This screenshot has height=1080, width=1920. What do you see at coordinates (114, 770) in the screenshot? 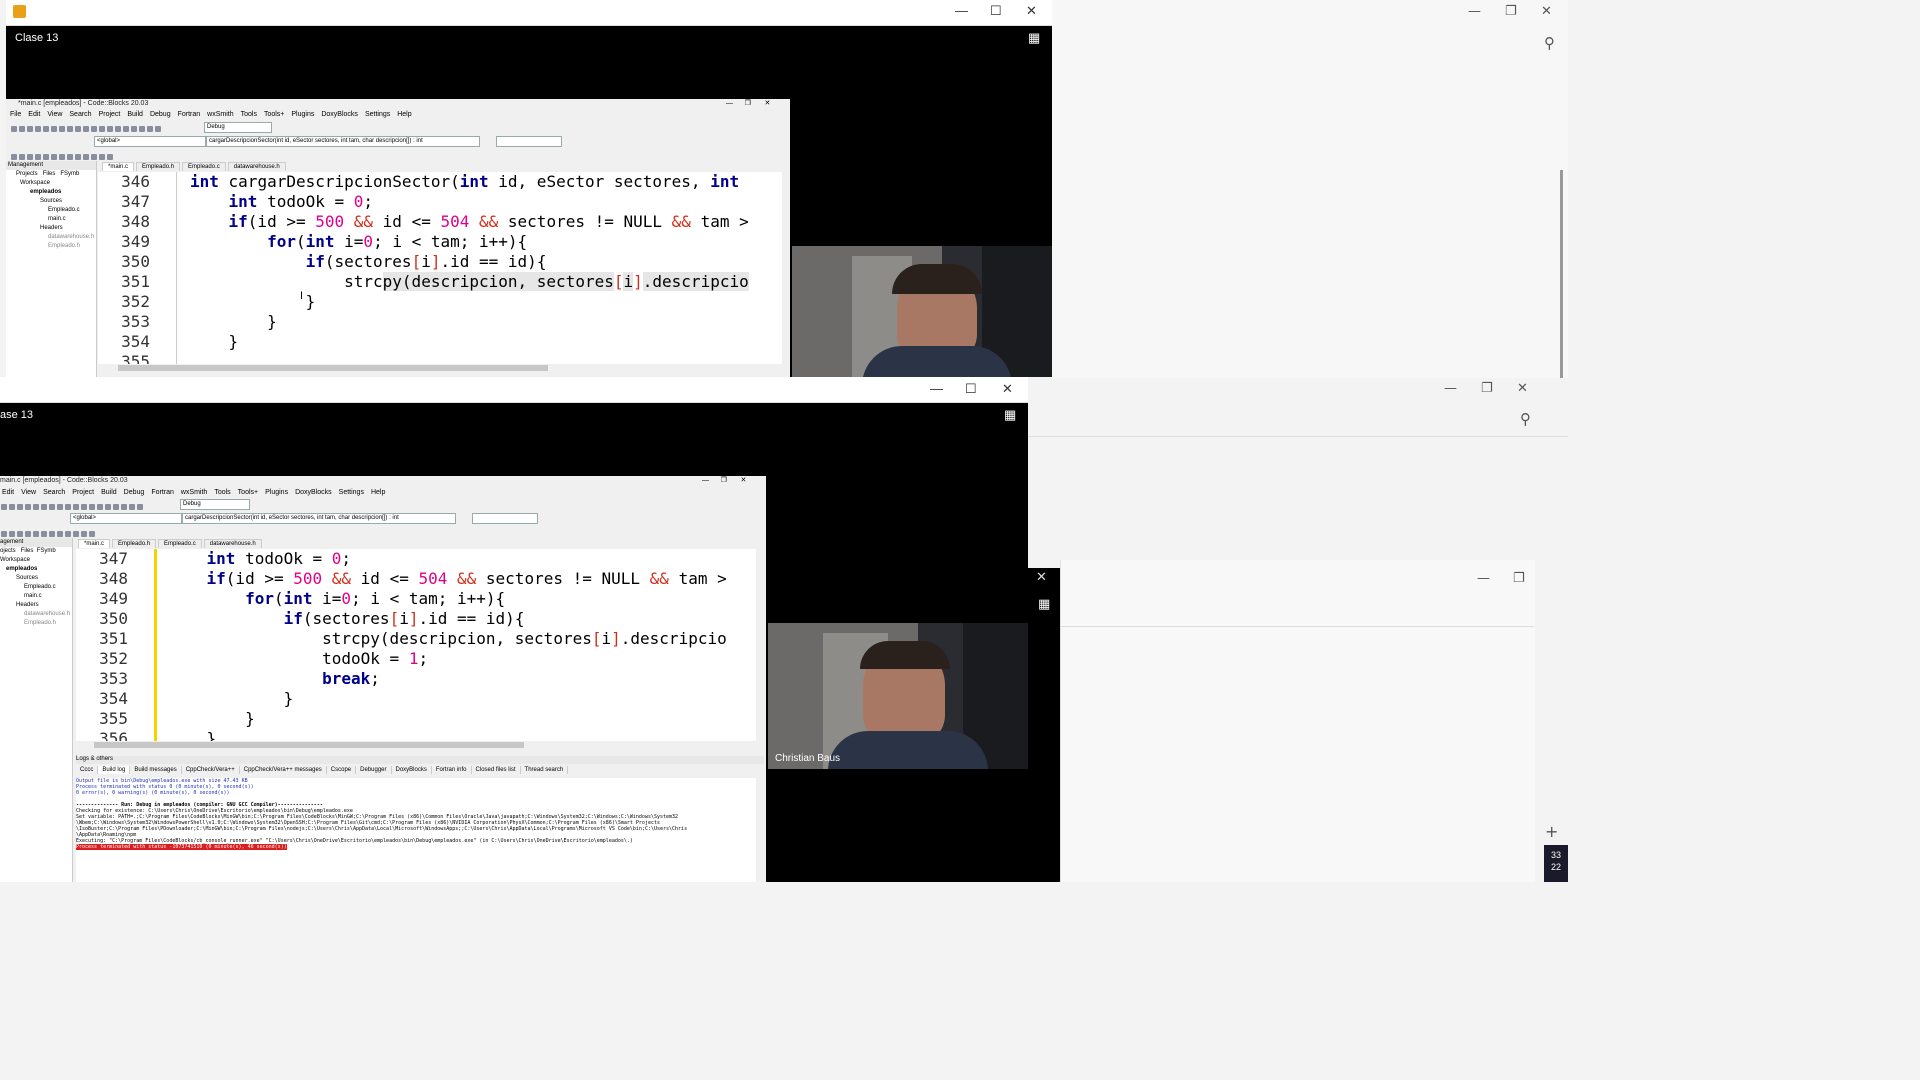
I see `log-tab: Build log` at bounding box center [114, 770].